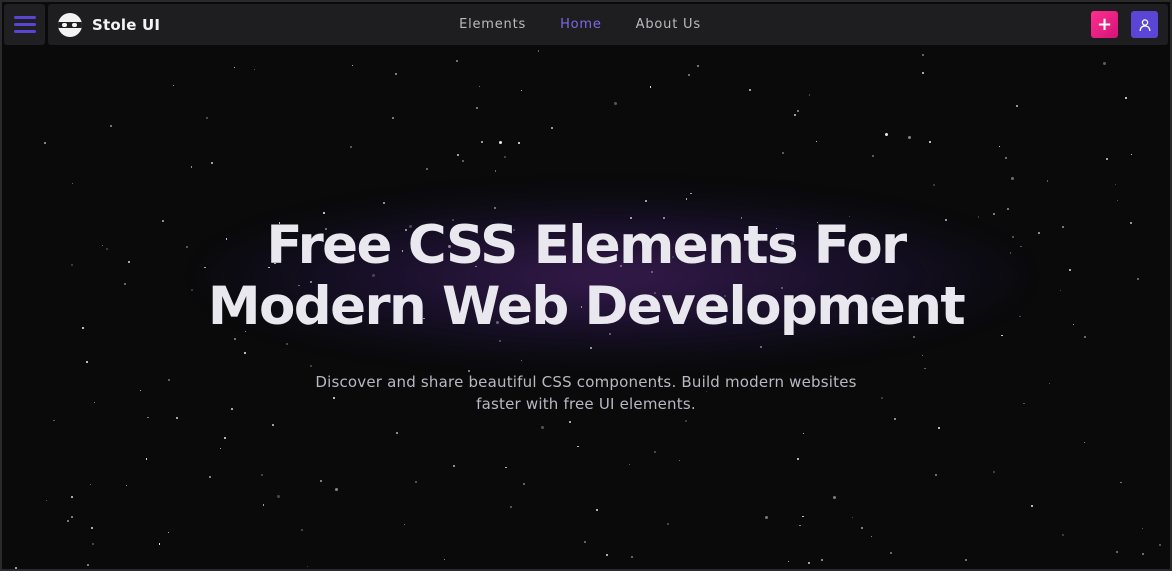 This screenshot has height=571, width=1172. I want to click on add-button: +, so click(1104, 24).